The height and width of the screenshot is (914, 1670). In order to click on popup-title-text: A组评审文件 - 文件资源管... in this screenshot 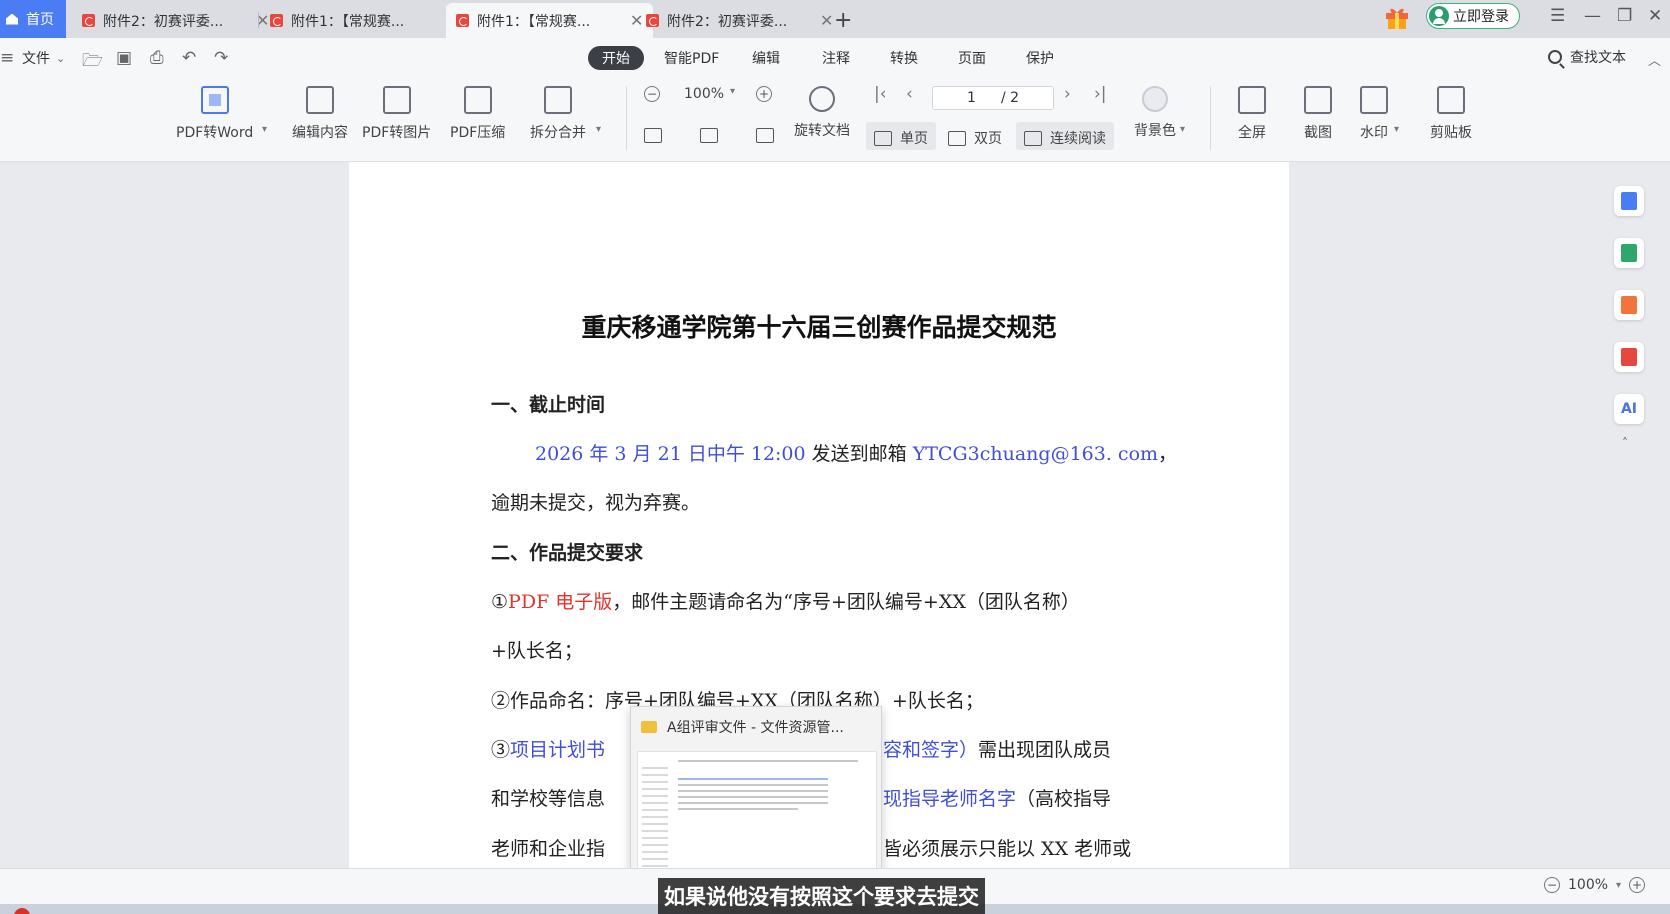, I will do `click(755, 728)`.